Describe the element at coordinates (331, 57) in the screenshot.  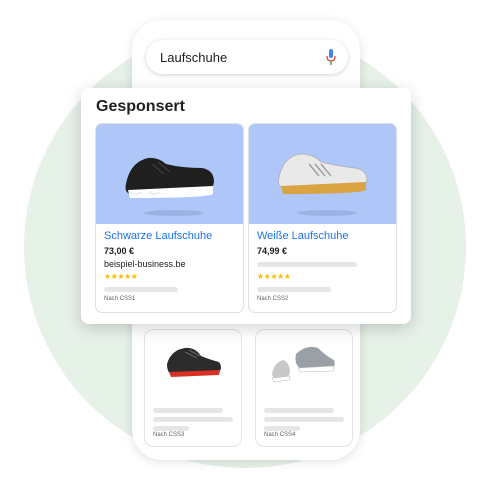
I see `mic-icon` at that location.